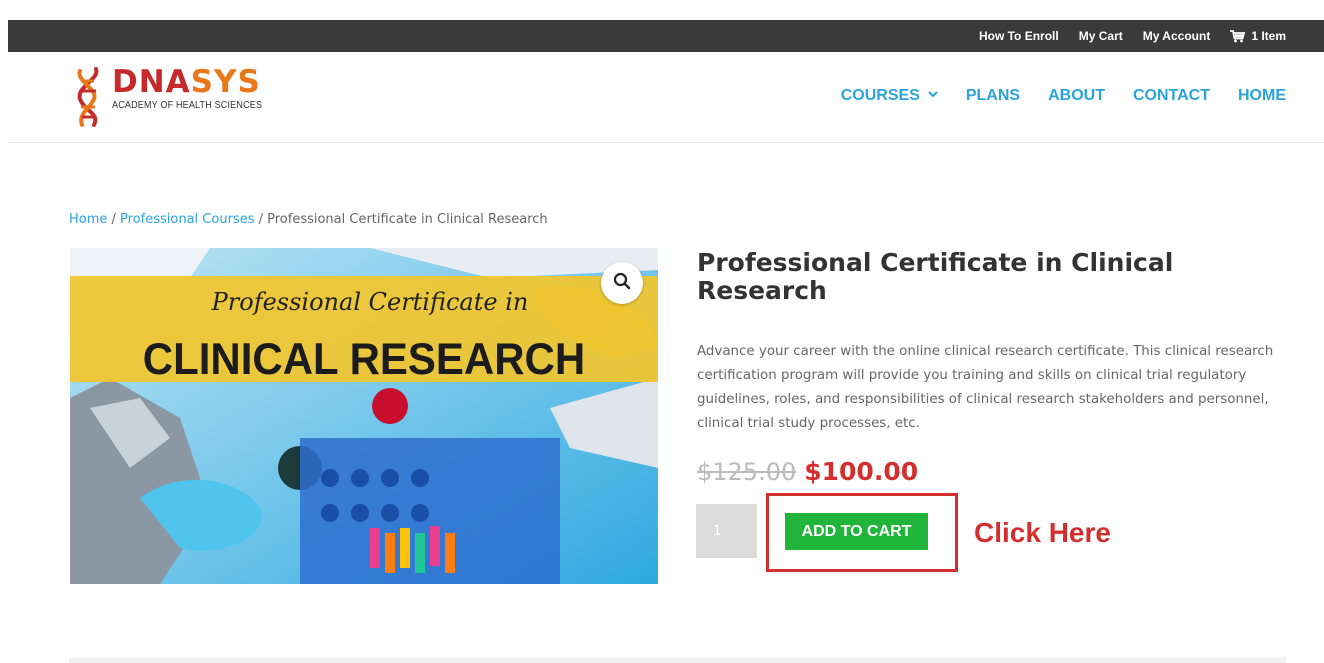 Image resolution: width=1324 pixels, height=663 pixels. Describe the element at coordinates (1177, 36) in the screenshot. I see `my-account-link: My Account` at that location.